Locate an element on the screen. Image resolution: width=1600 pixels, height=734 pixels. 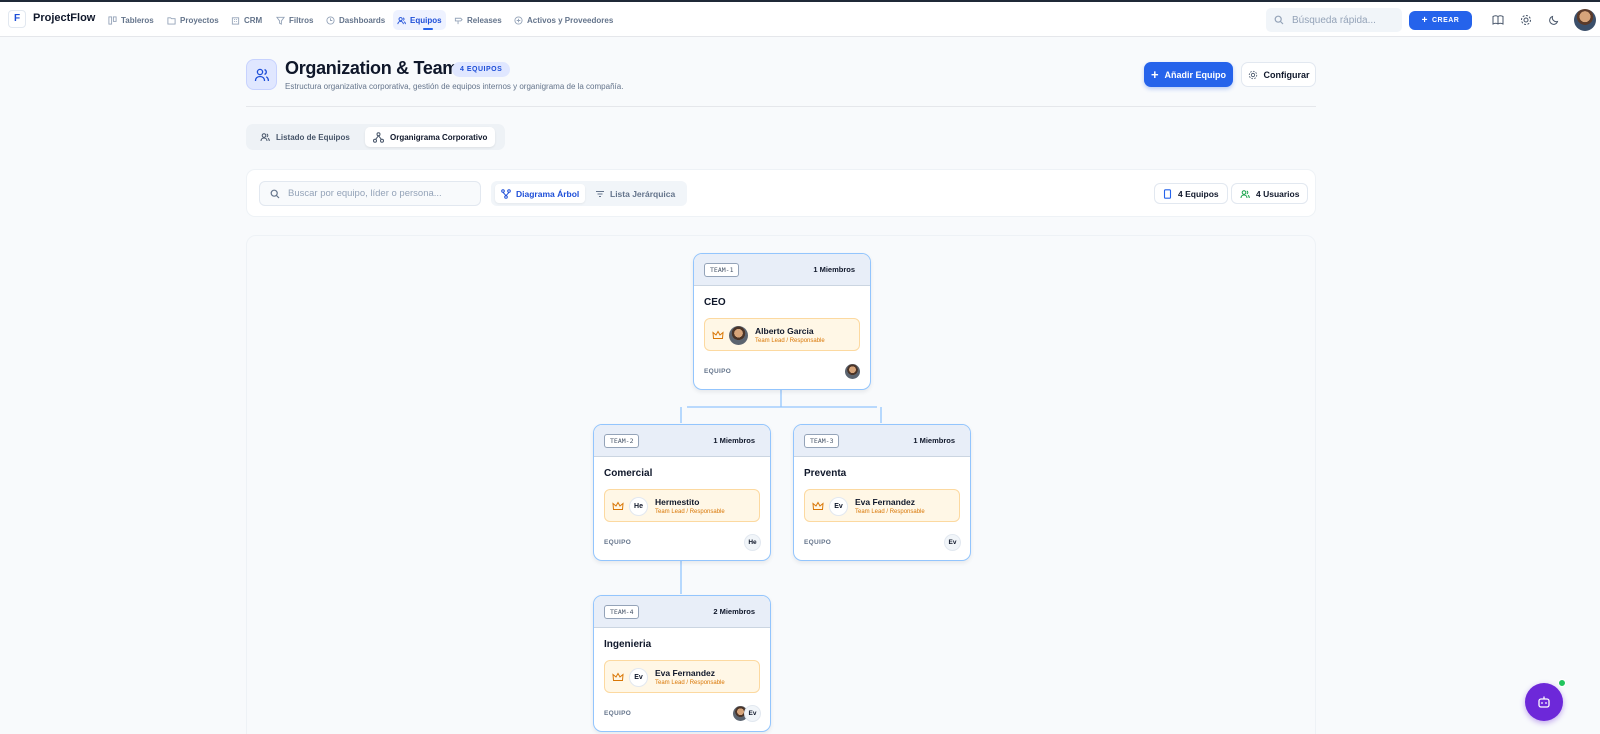
page-title: Organization & Teams is located at coordinates (376, 68).